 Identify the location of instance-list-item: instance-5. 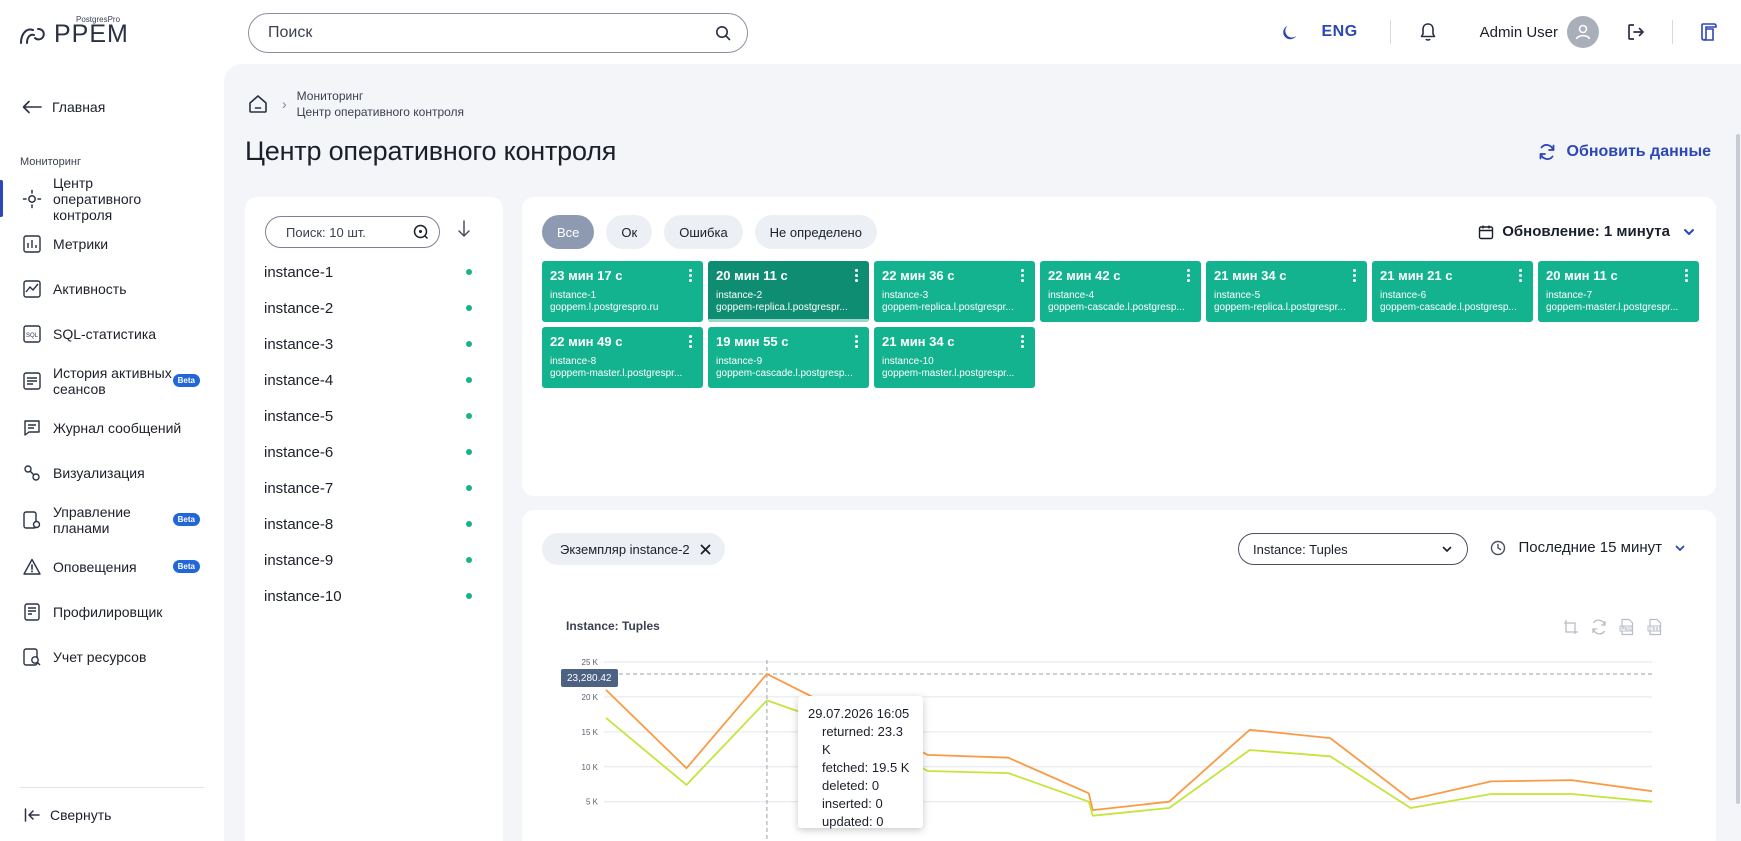
(369, 416).